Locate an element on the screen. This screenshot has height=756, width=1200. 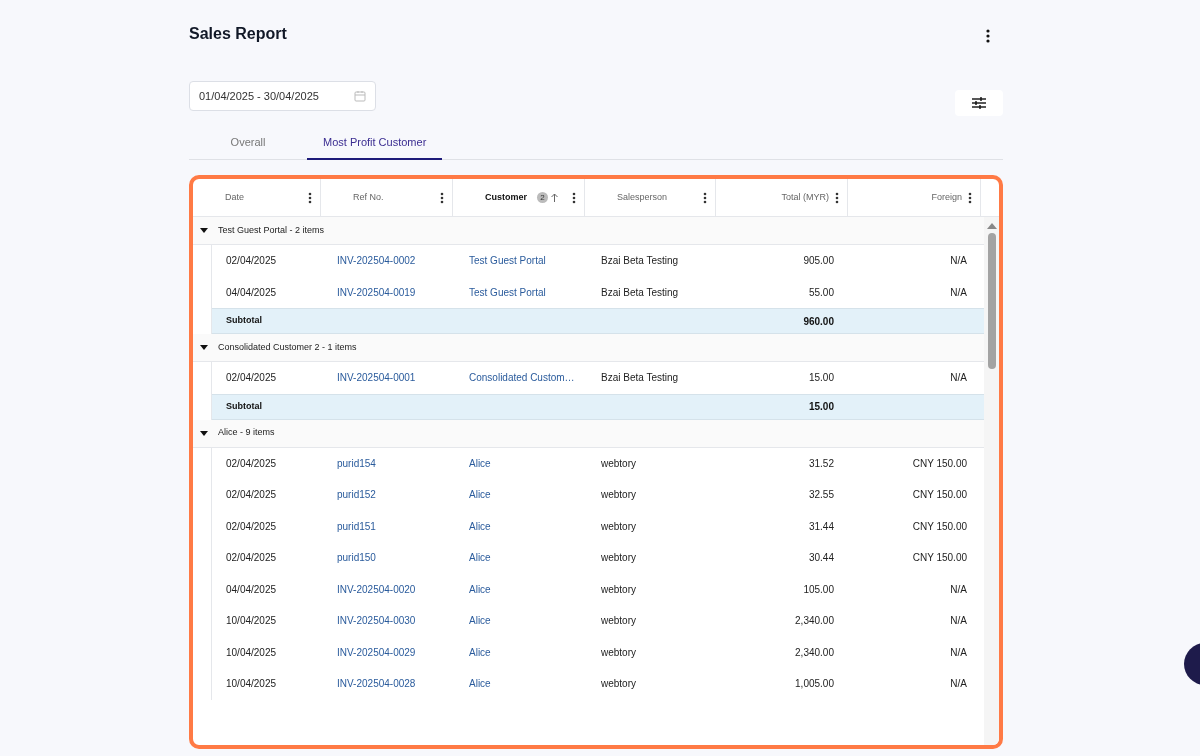
more-options-icon is located at coordinates (988, 36).